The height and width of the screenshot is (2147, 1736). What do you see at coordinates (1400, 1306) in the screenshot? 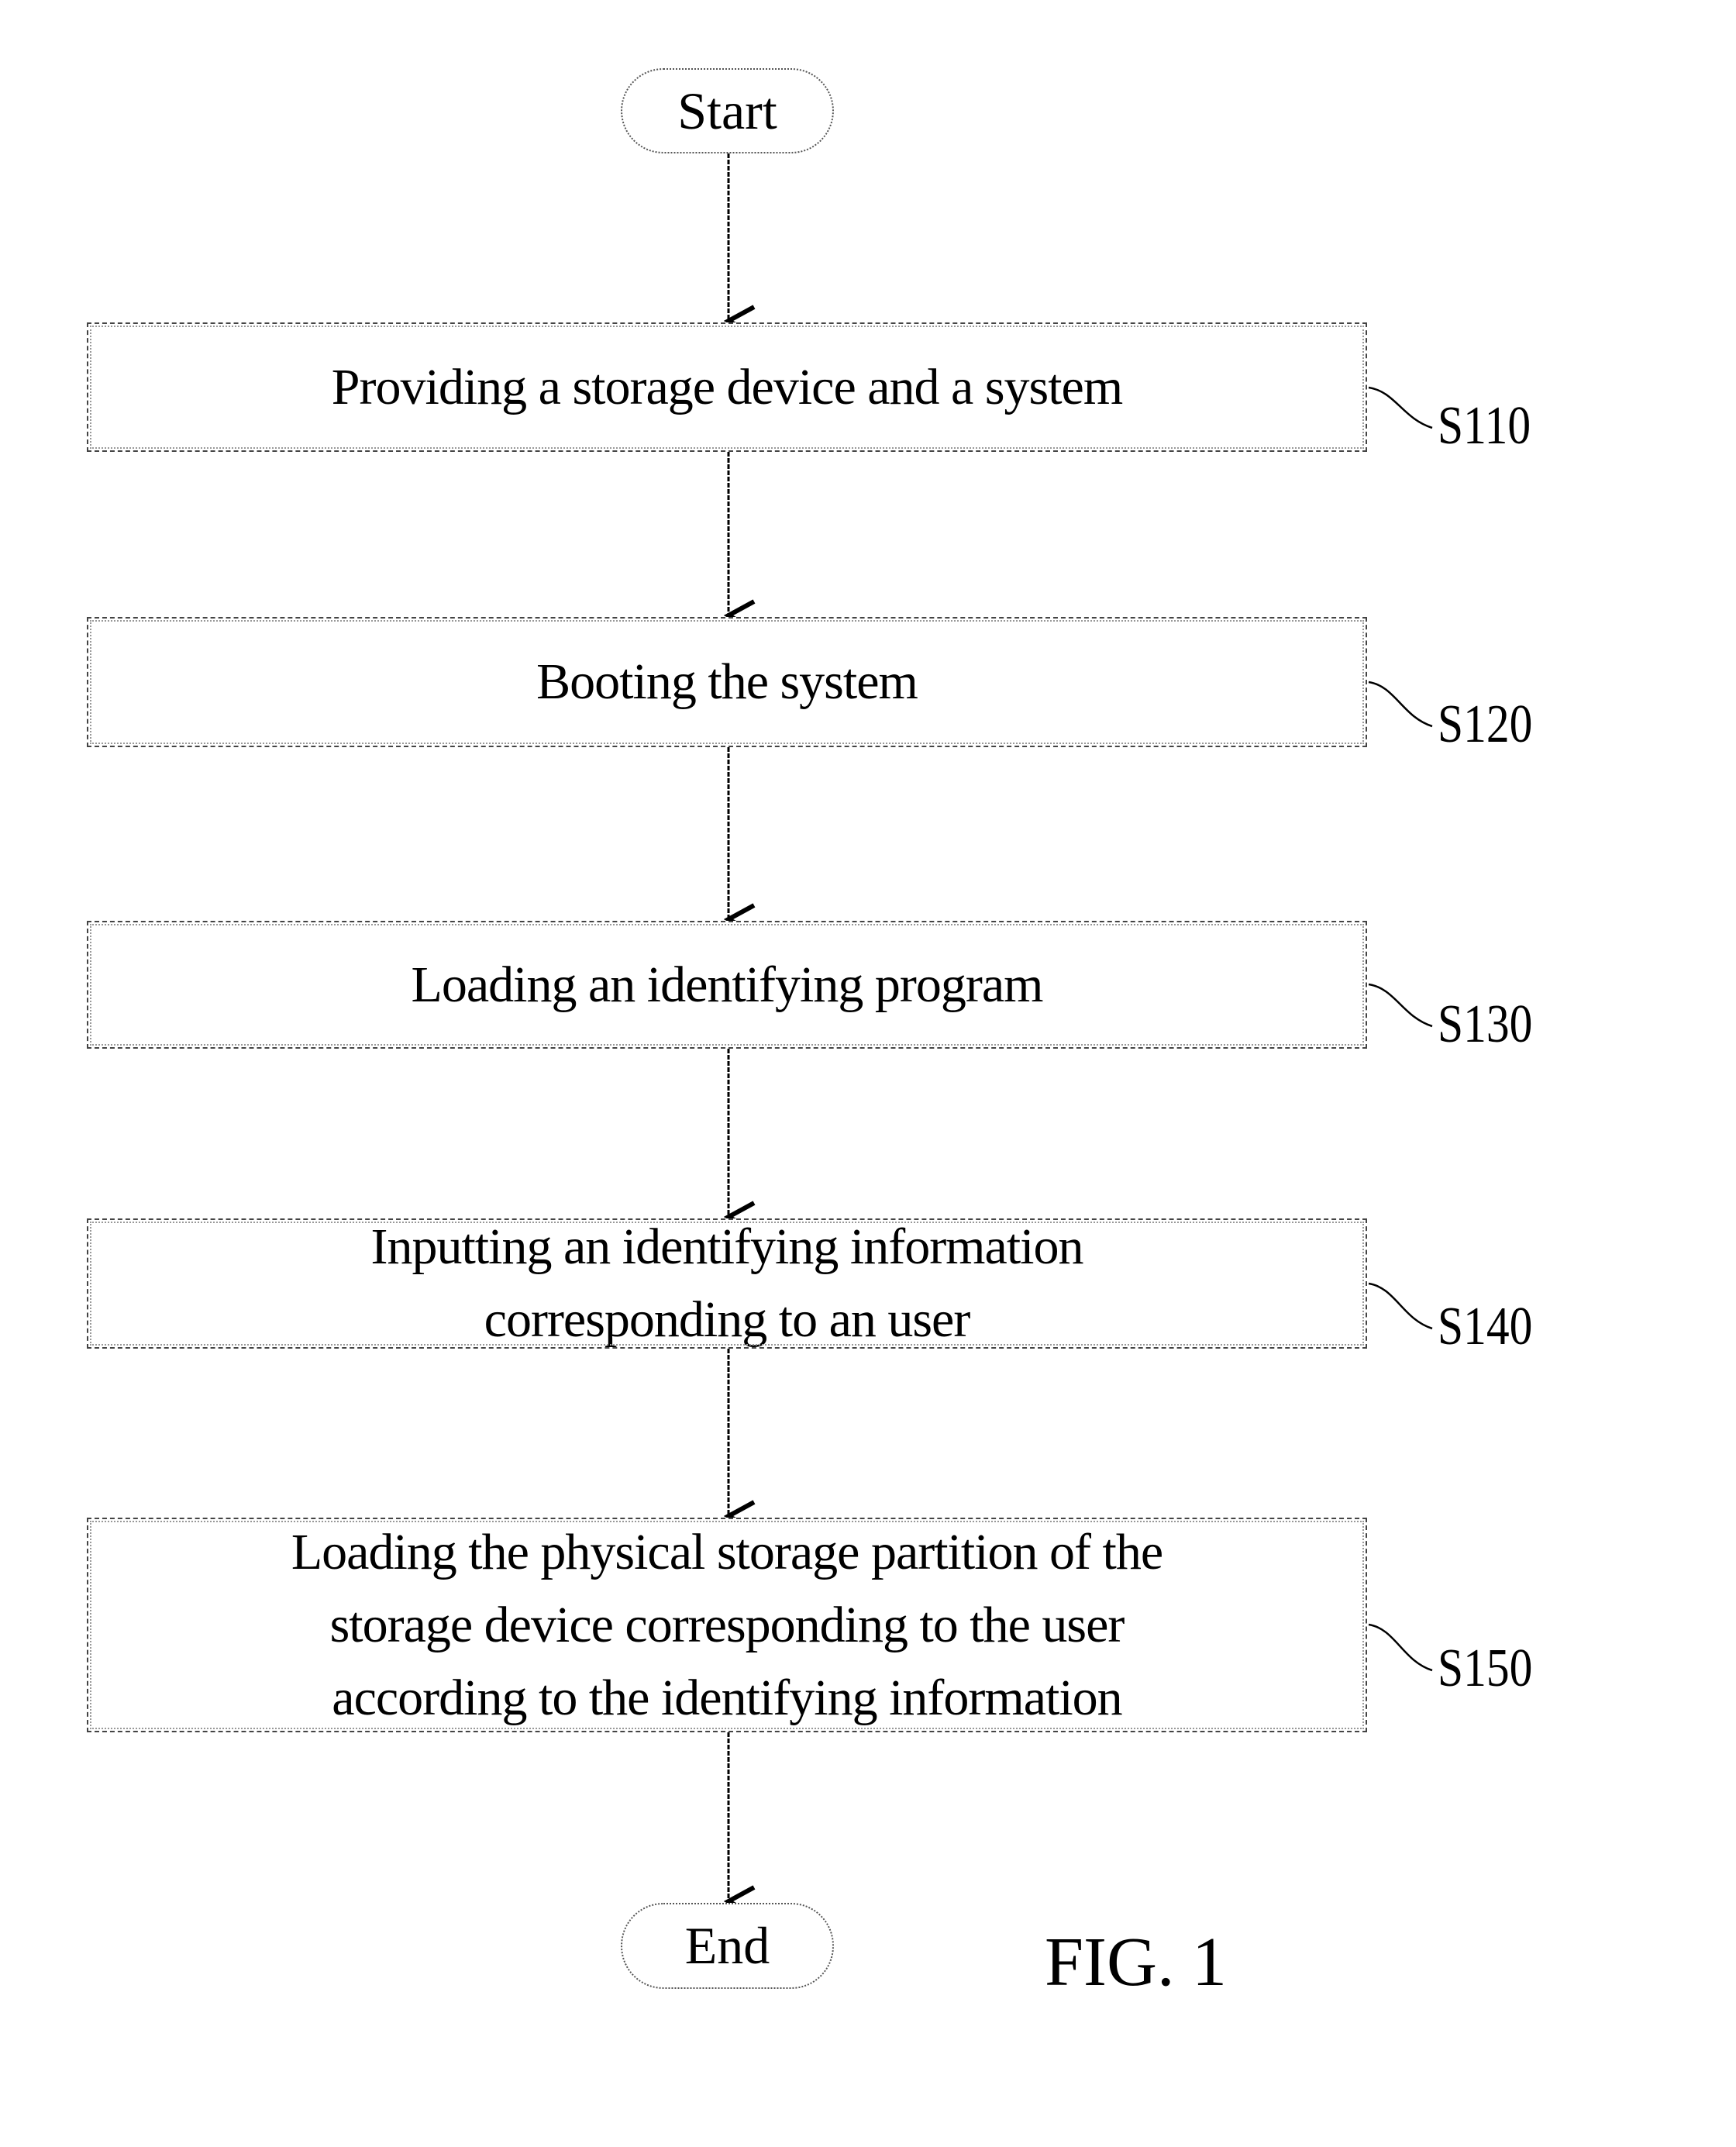
I see `leader-s140` at bounding box center [1400, 1306].